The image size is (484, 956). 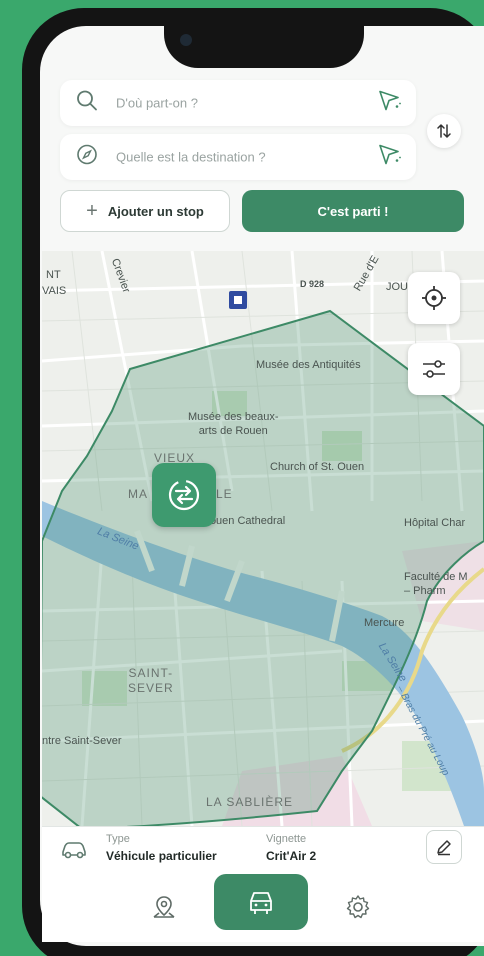 What do you see at coordinates (155, 211) in the screenshot?
I see `add-stop-label: Ajouter un stop` at bounding box center [155, 211].